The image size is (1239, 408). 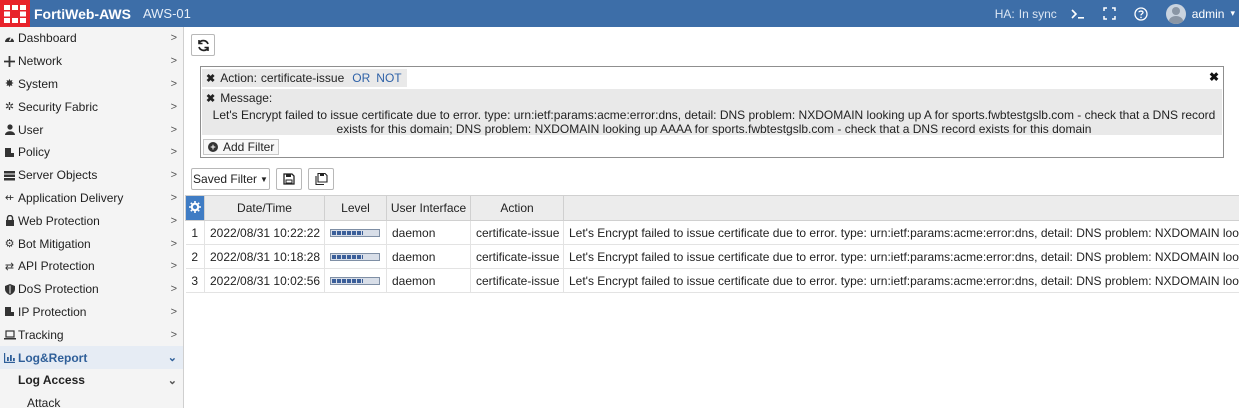 I want to click on save-filter-button, so click(x=289, y=179).